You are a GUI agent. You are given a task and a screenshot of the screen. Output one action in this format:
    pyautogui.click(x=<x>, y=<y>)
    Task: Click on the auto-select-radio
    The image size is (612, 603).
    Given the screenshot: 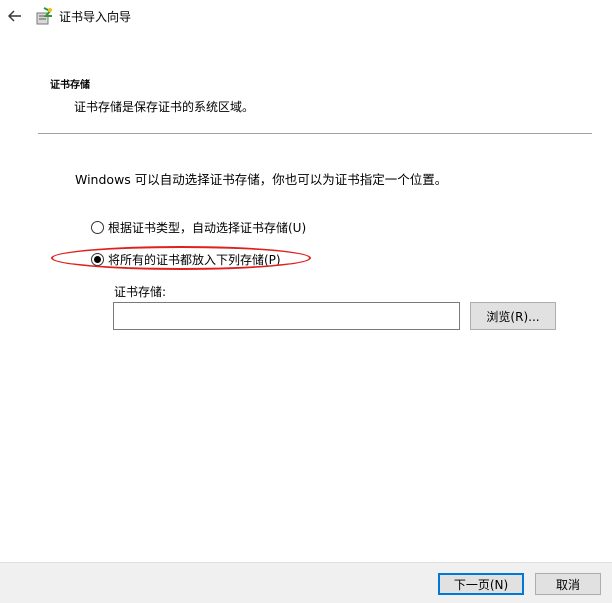 What is the action you would take?
    pyautogui.click(x=97, y=227)
    